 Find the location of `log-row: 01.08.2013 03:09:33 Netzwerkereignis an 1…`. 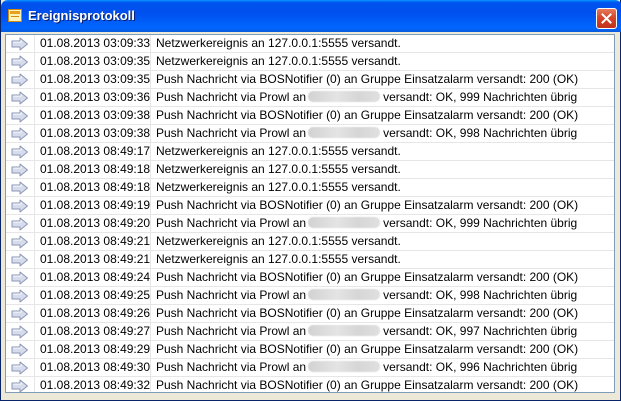

log-row: 01.08.2013 03:09:33 Netzwerkereignis an 1… is located at coordinates (310, 44).